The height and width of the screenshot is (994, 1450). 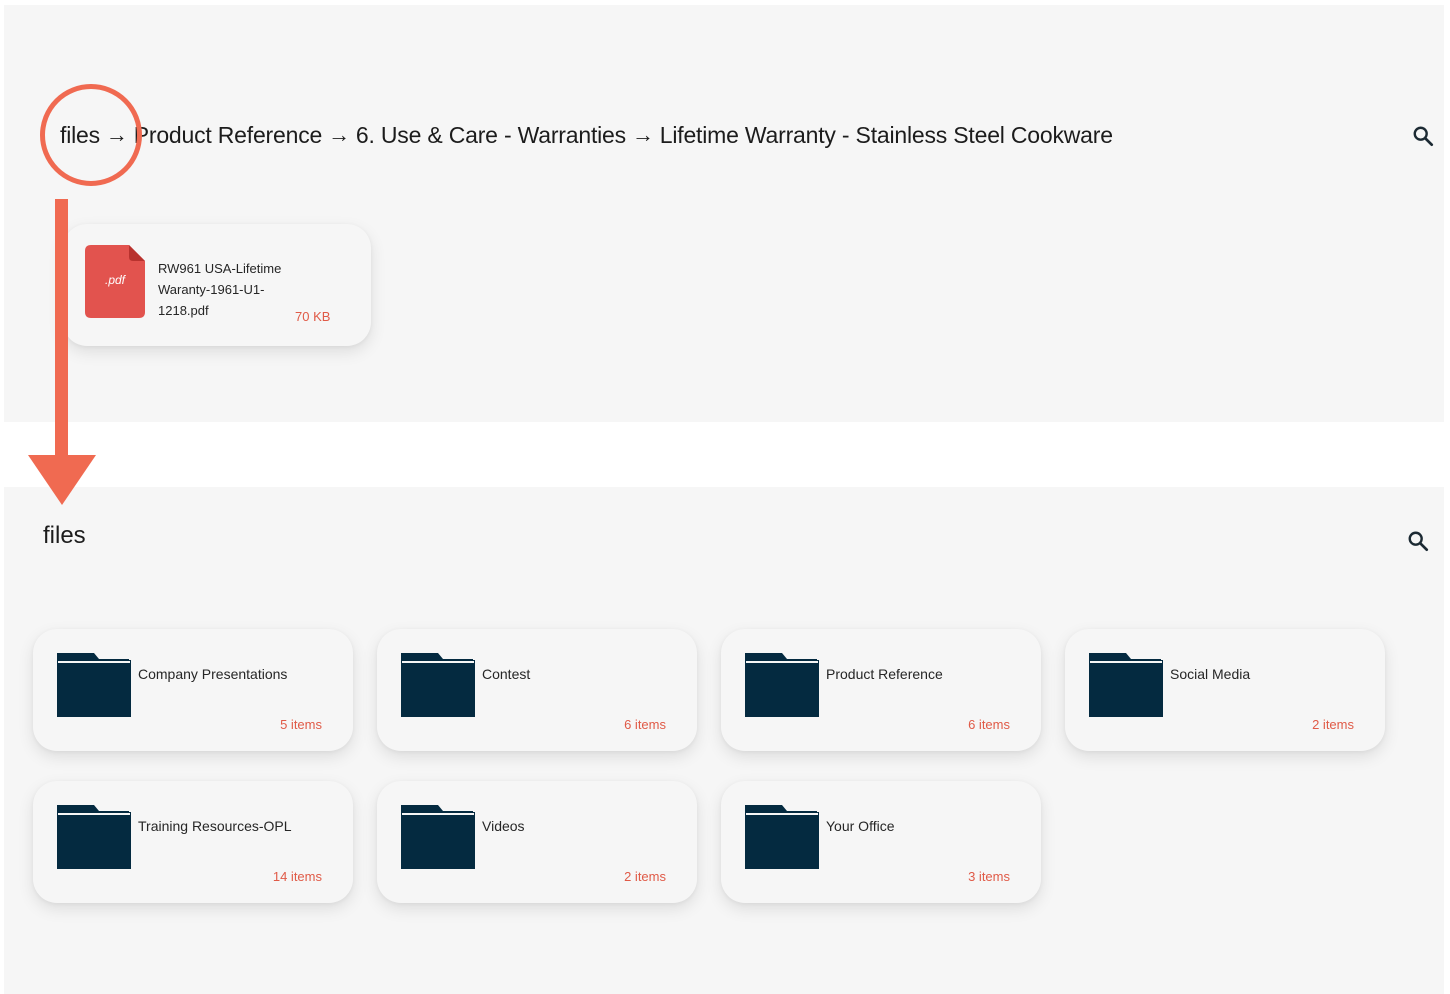 What do you see at coordinates (491, 135) in the screenshot?
I see `breadcrumb-item-use-care: 6. Use & Care - Warranties` at bounding box center [491, 135].